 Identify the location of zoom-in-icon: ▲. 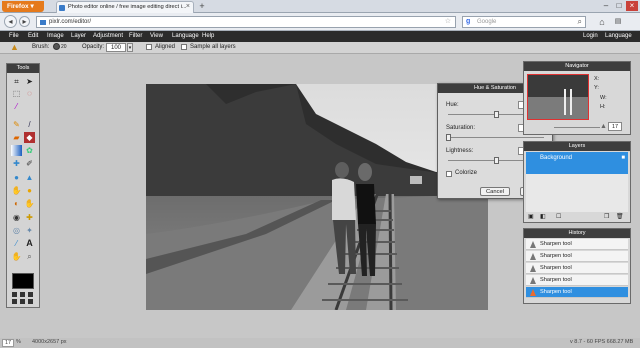
(603, 126).